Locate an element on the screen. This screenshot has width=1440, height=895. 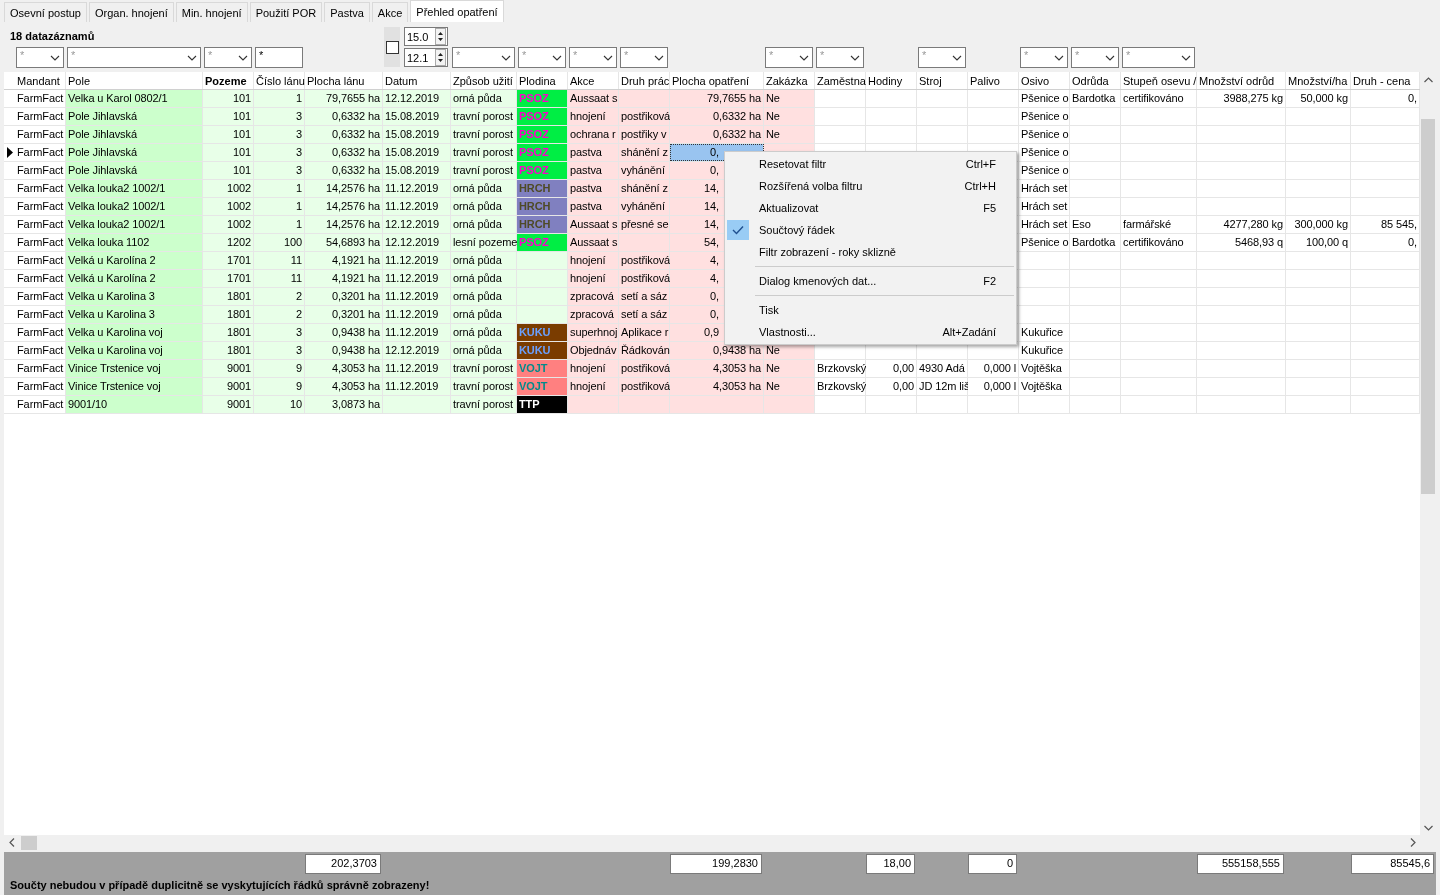
table-cell: Vinice Trstenice voj is located at coordinates (134, 386).